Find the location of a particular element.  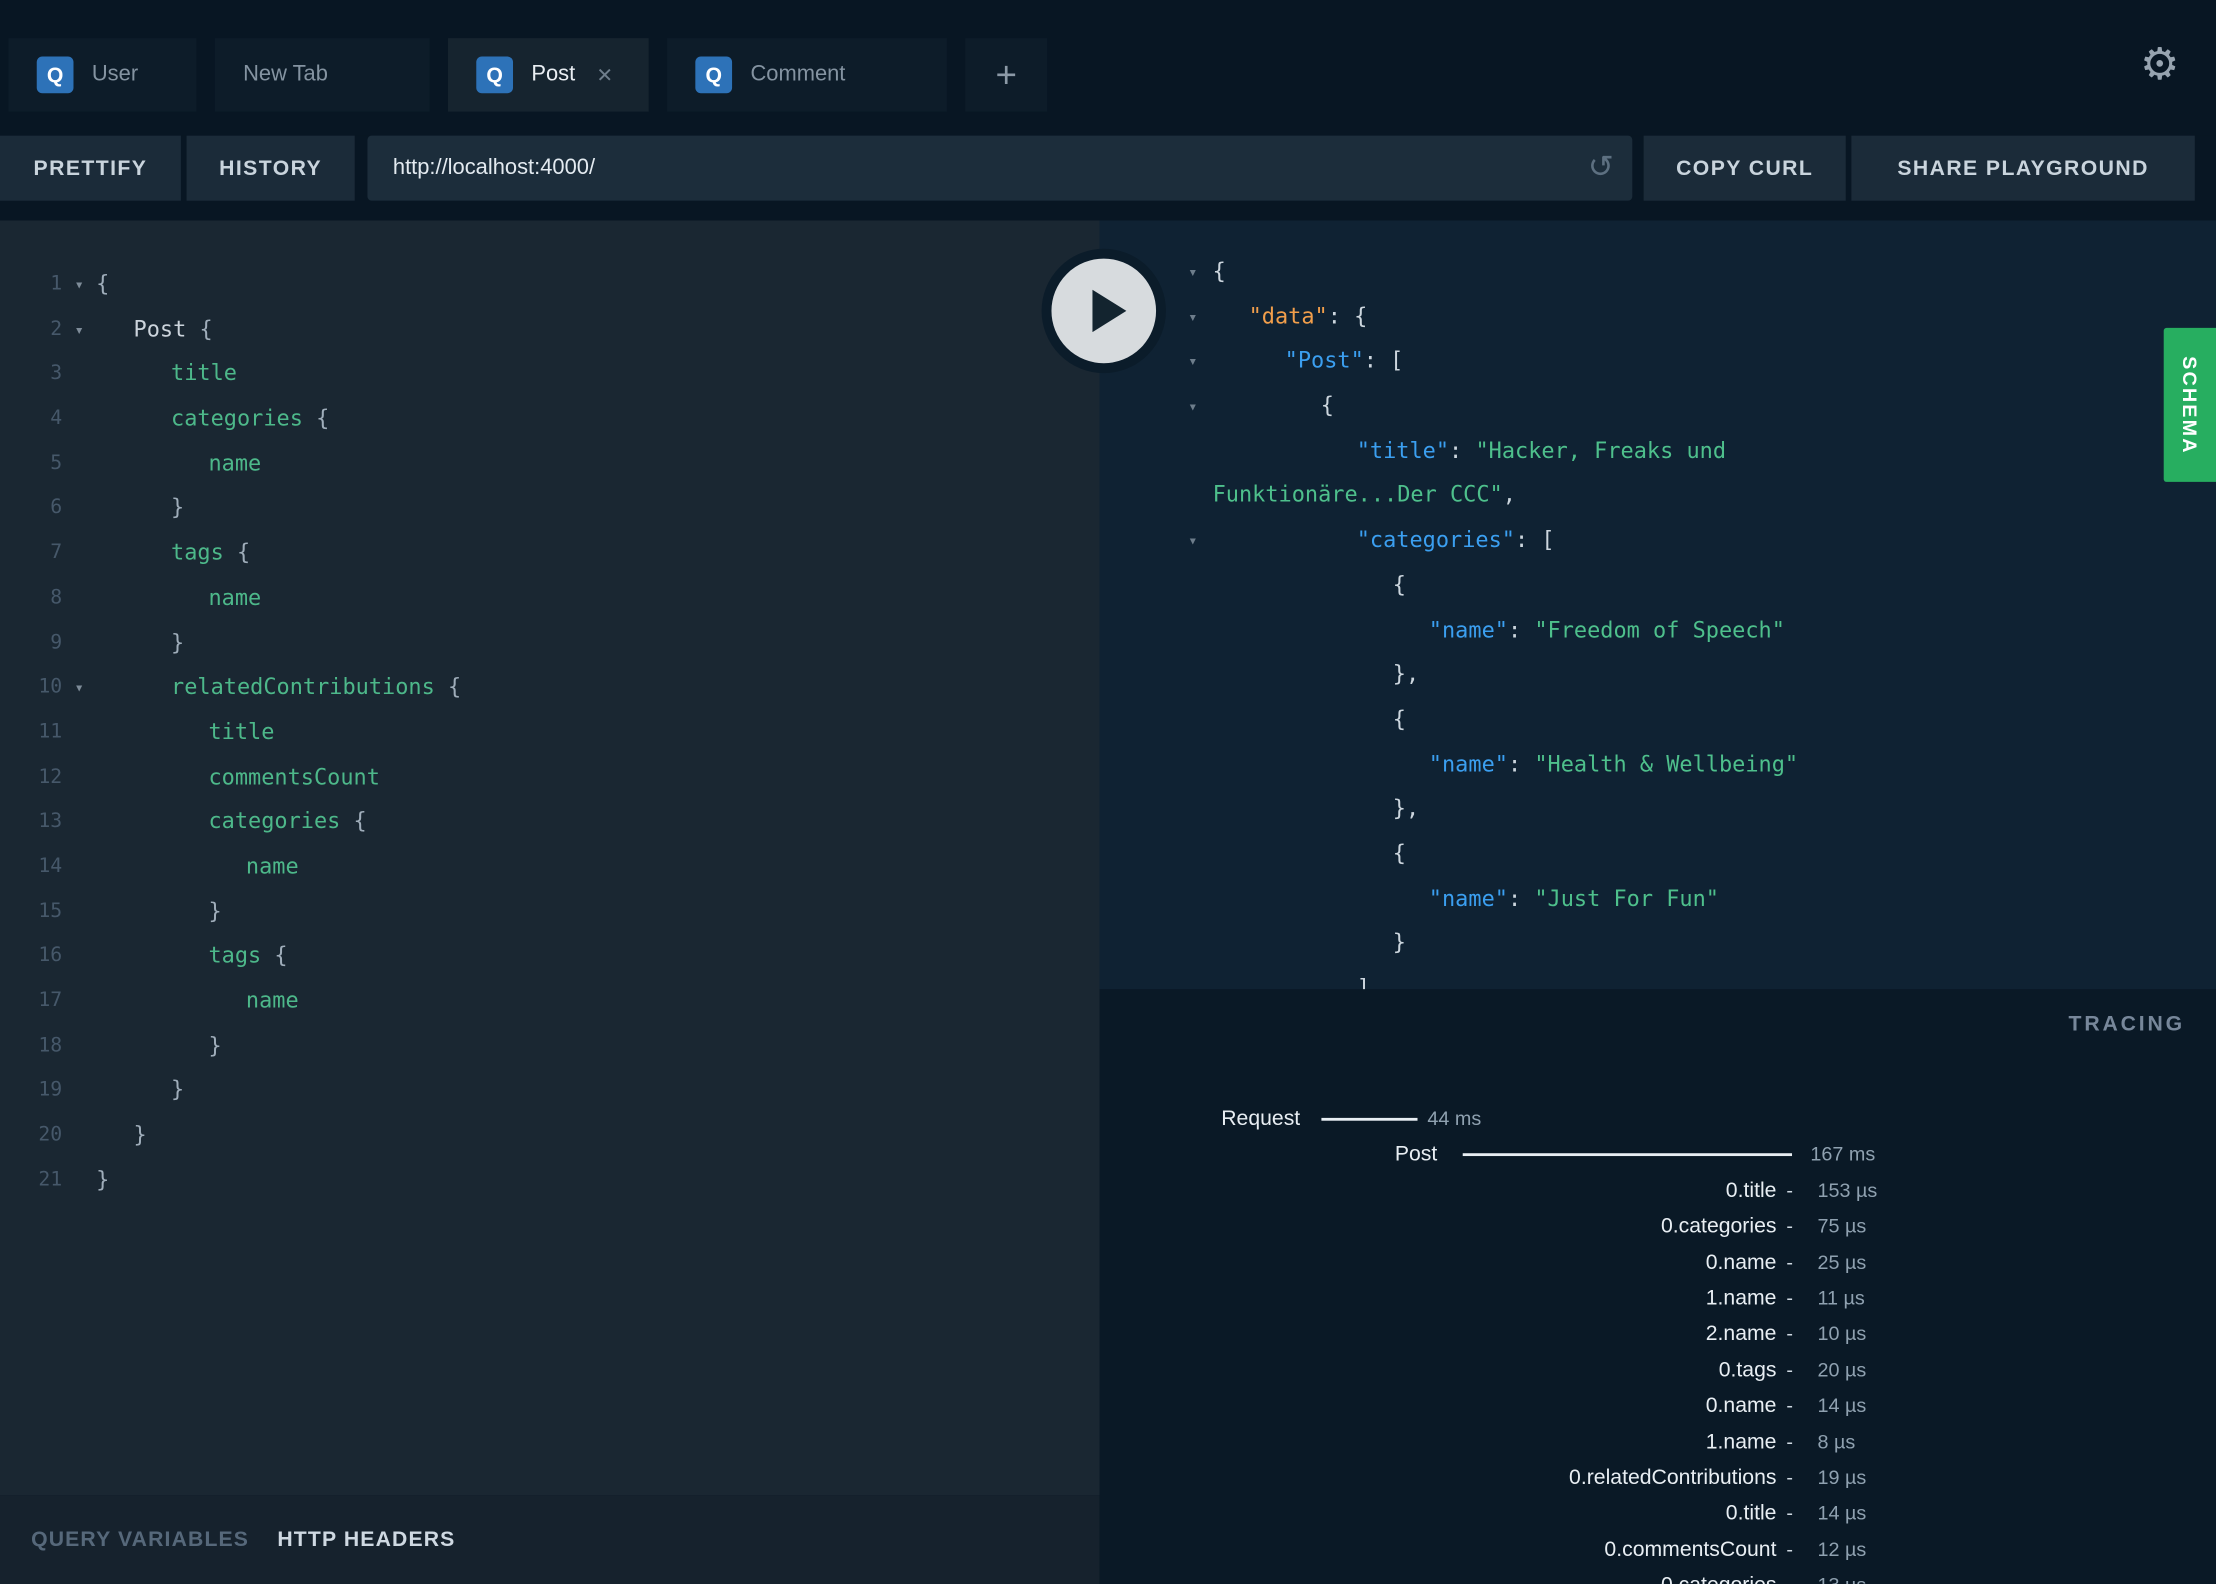

editor-line: 11 title is located at coordinates (550, 733).